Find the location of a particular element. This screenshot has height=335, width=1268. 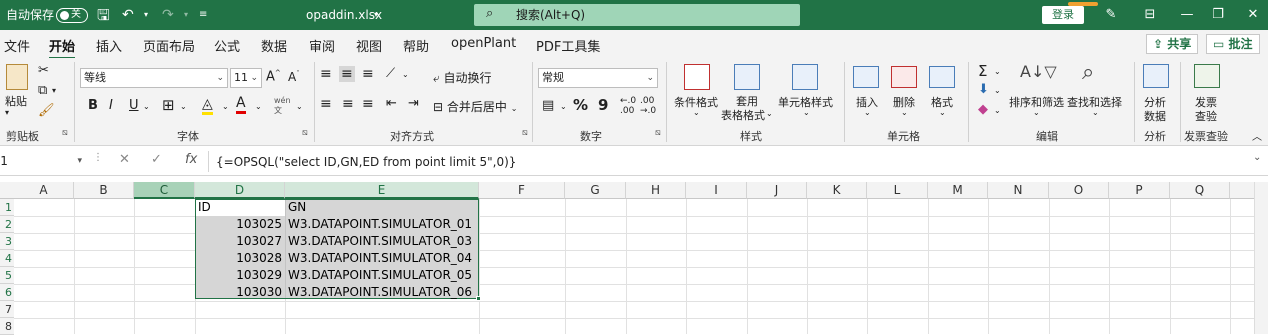

select-all-corner is located at coordinates (7, 190).